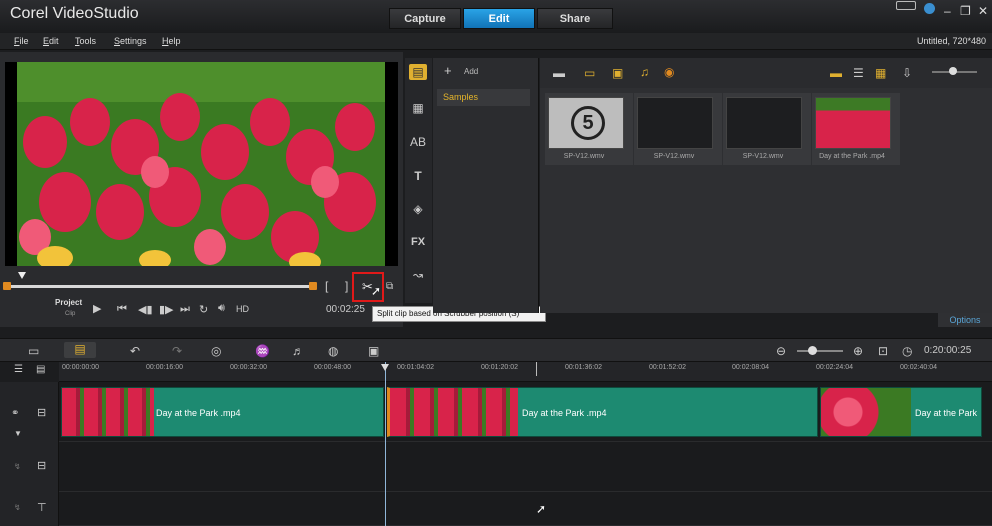 The image size is (992, 526). I want to click on ruler-label: 00:01:52:02, so click(667, 367).